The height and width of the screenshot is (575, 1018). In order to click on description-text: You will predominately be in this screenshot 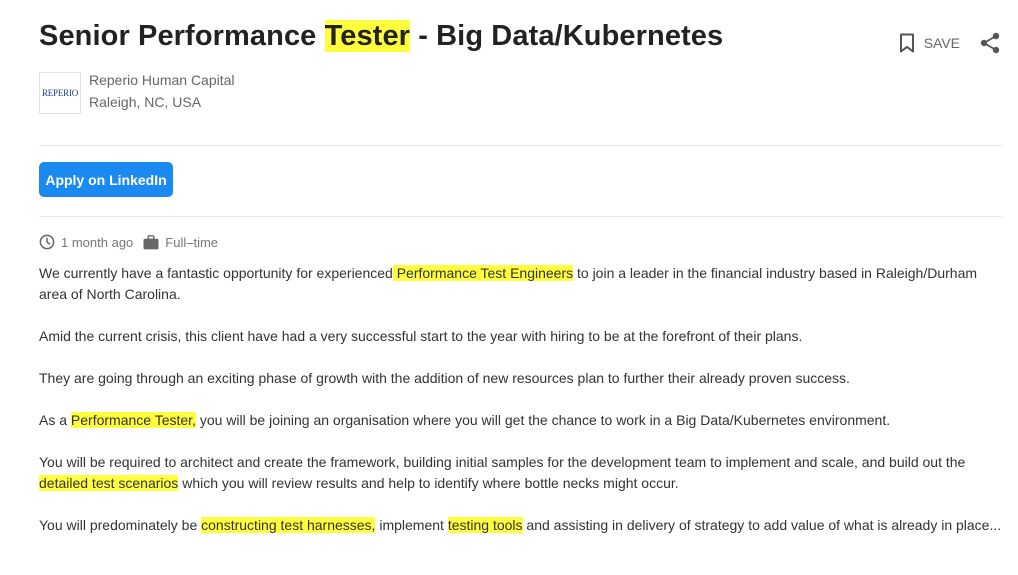, I will do `click(120, 525)`.